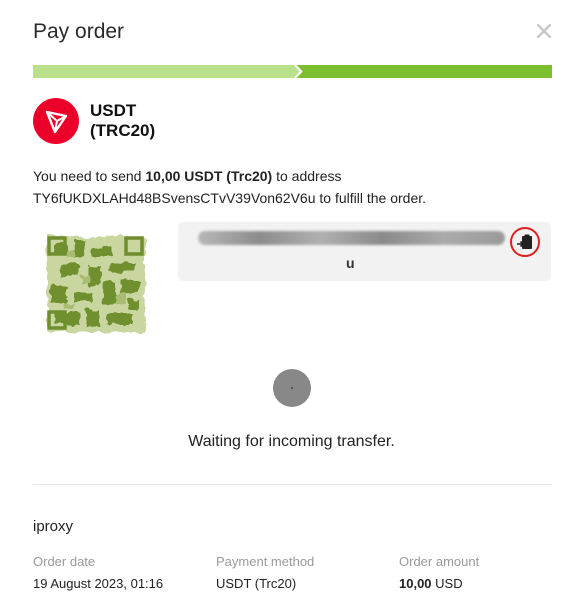 Image resolution: width=583 pixels, height=604 pixels. I want to click on progress-chevron-icon, so click(297, 71).